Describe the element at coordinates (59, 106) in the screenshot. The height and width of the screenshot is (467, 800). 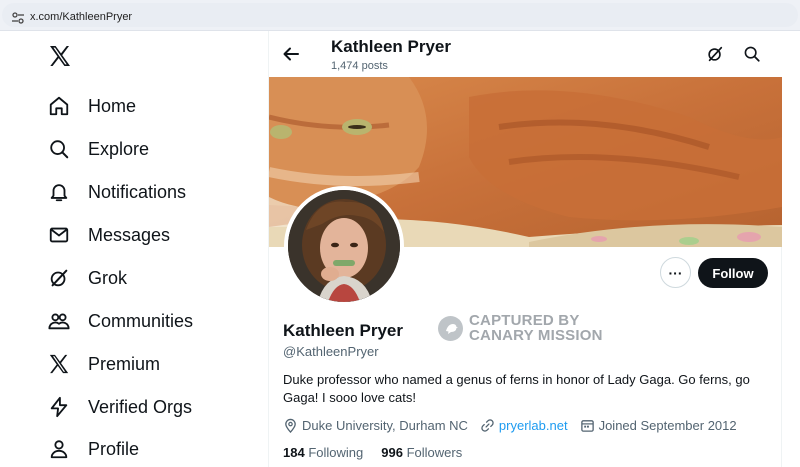
I see `home-icon` at that location.